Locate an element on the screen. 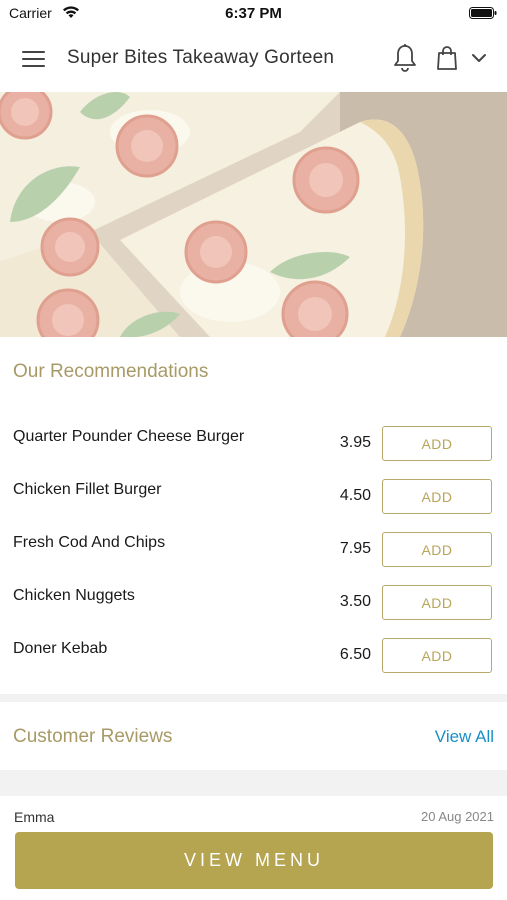 This screenshot has width=507, height=900. item-name: Chicken Fillet Burger is located at coordinates (87, 489).